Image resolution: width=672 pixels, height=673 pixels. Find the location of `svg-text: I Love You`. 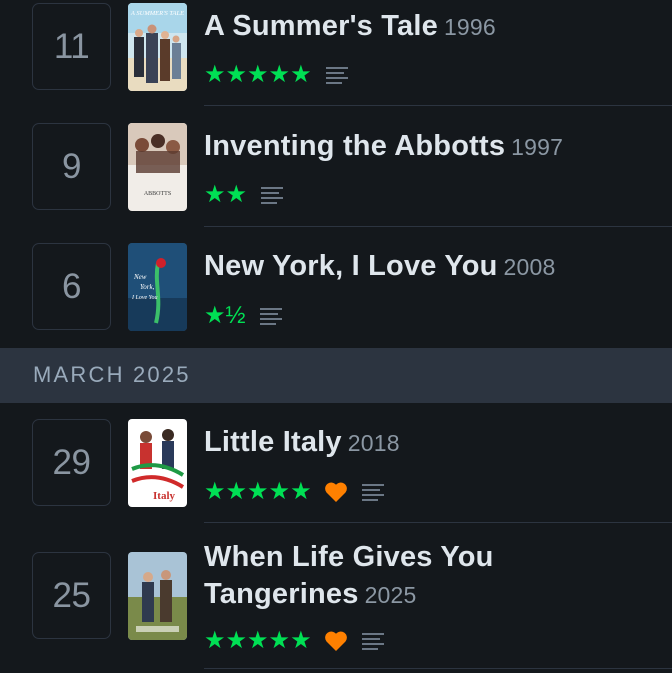

svg-text: I Love You is located at coordinates (144, 298).